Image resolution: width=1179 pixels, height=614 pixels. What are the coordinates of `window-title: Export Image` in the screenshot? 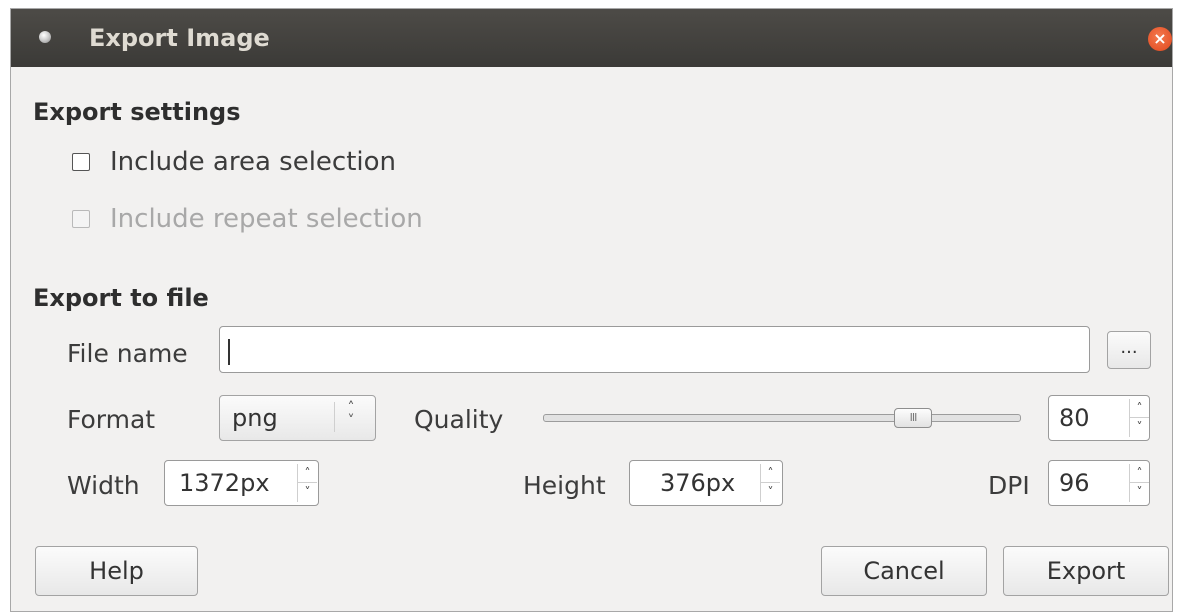 It's located at (179, 38).